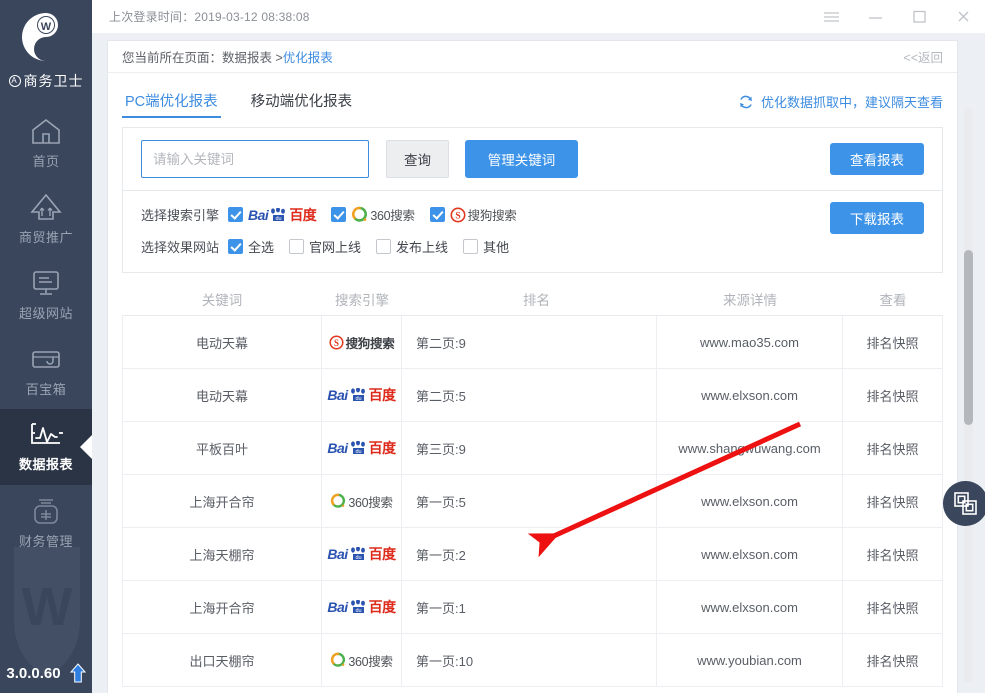 The height and width of the screenshot is (693, 985). What do you see at coordinates (532, 448) in the screenshot?
I see `table-row: 平板百叶 Bai du 百度 第三页:9 www.shangwuwang.com 排名快照` at bounding box center [532, 448].